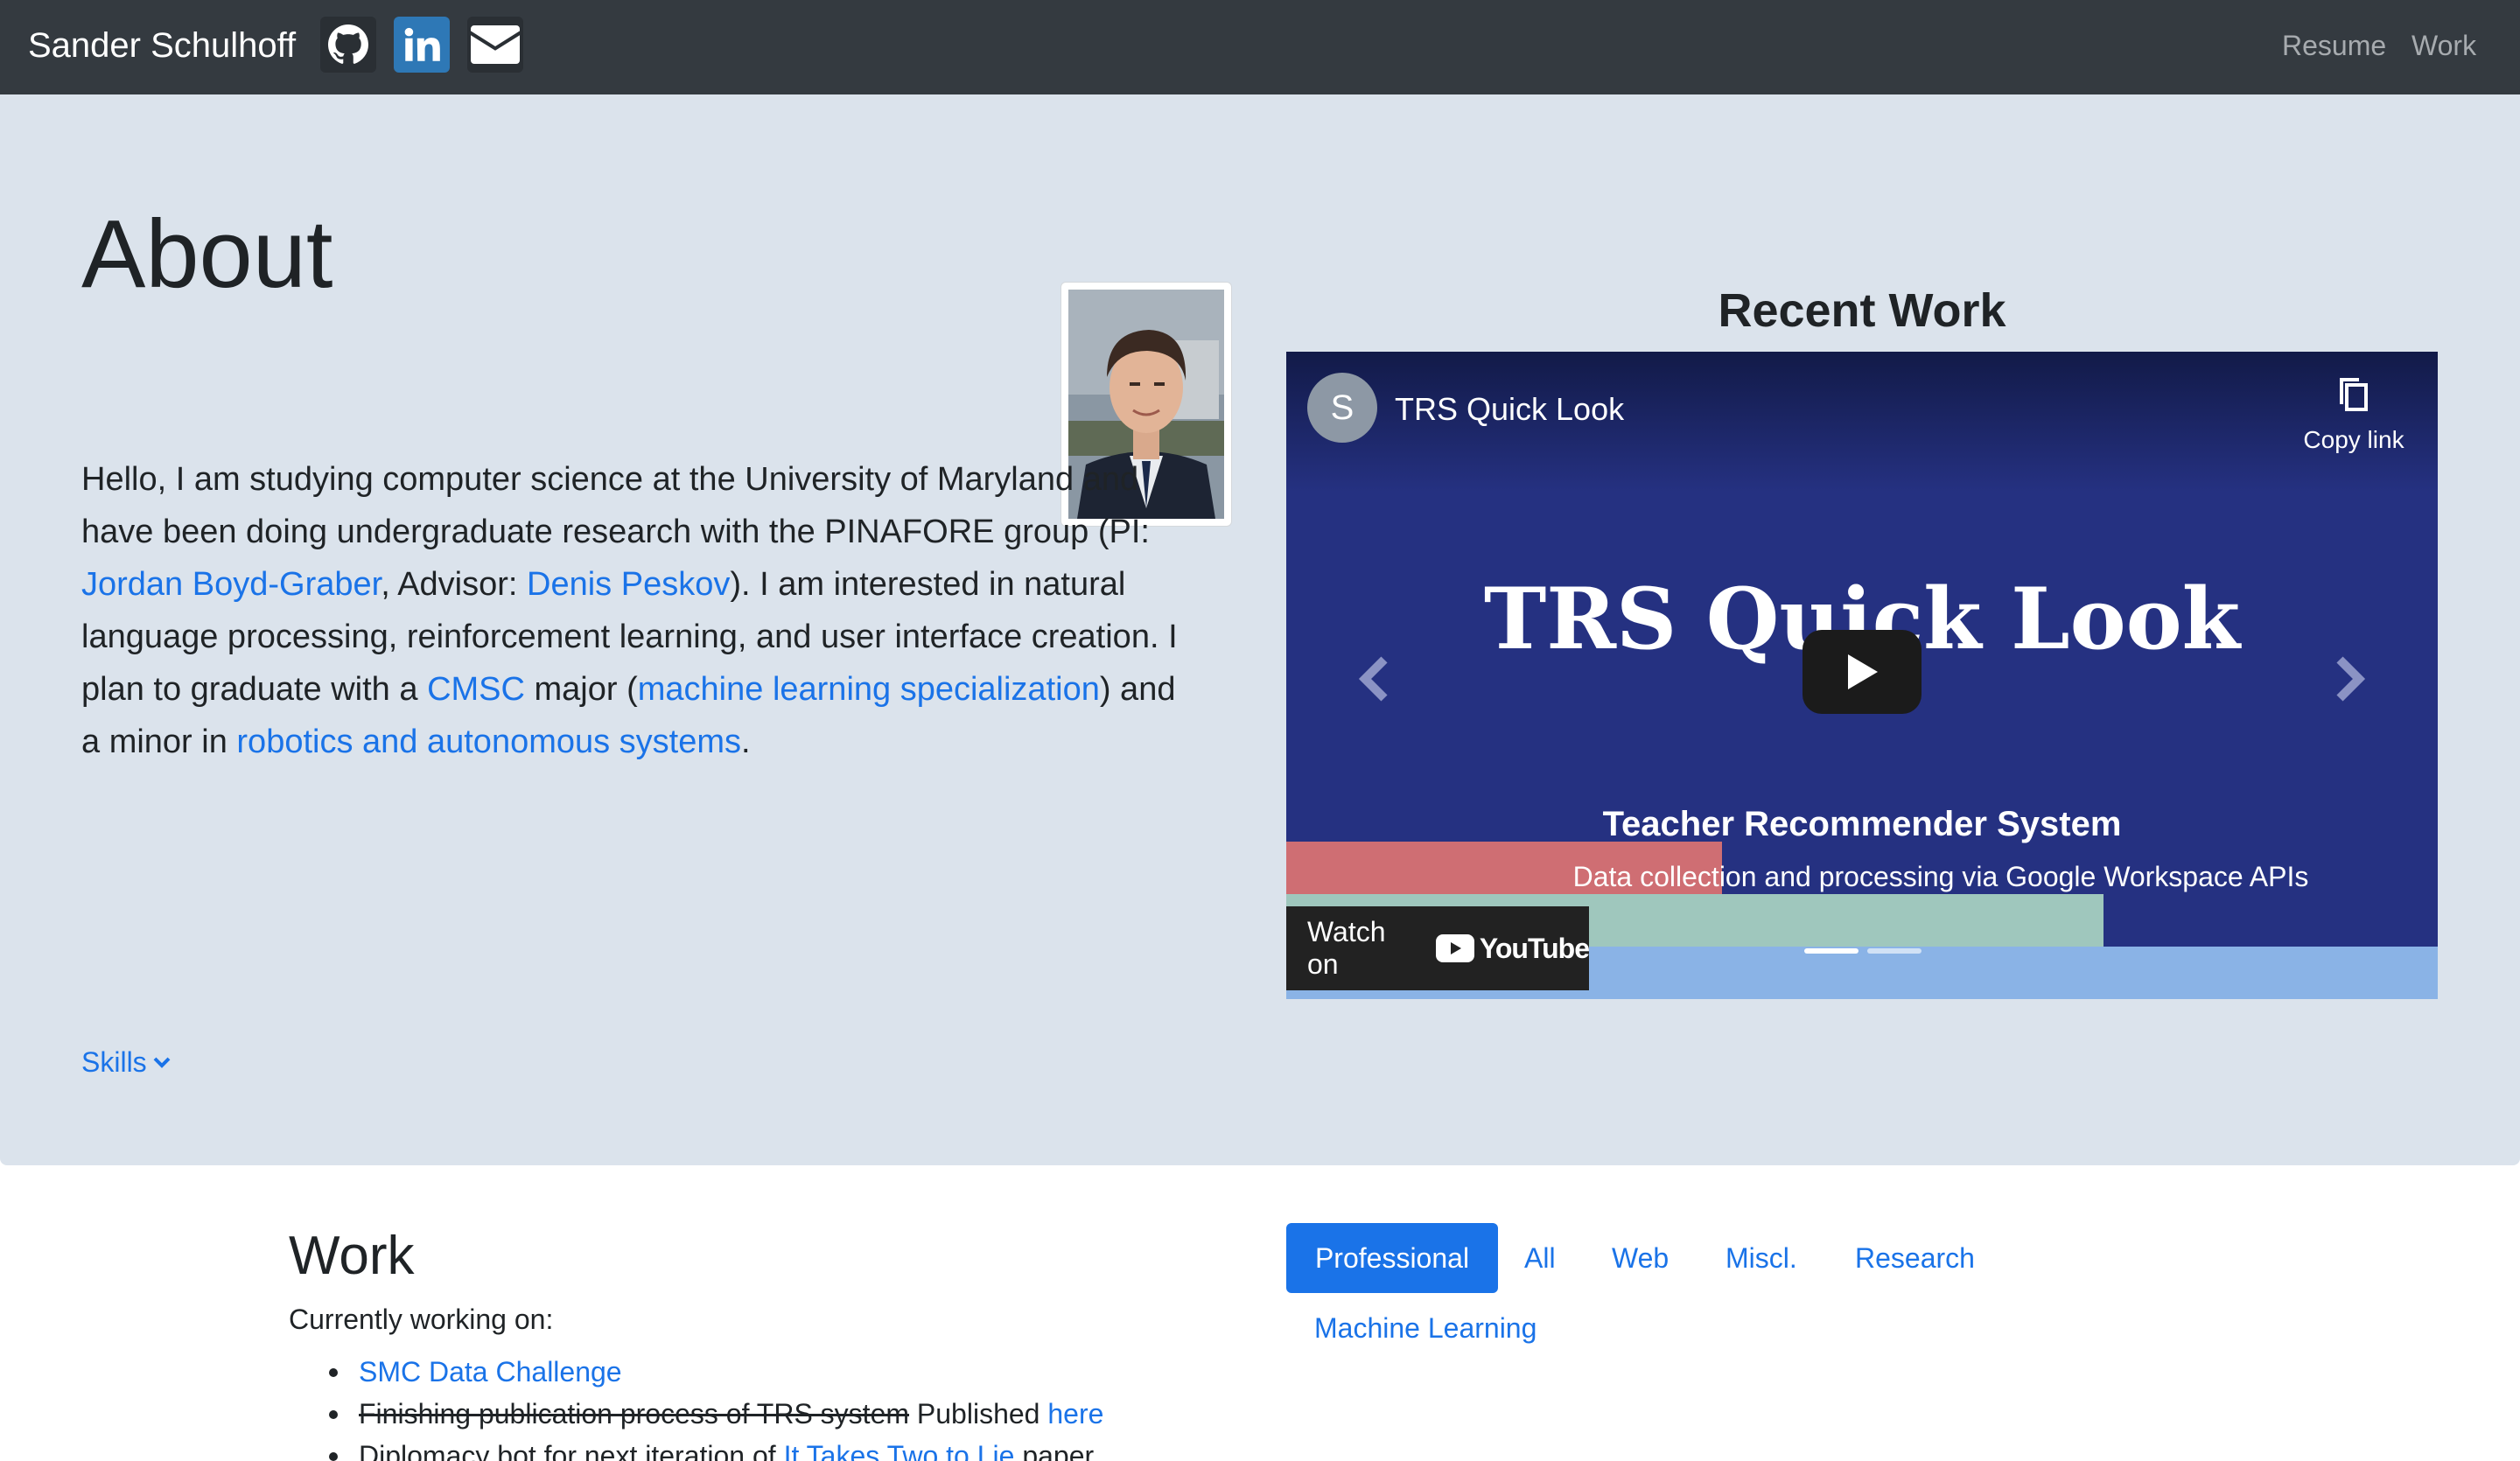  What do you see at coordinates (1392, 1258) in the screenshot?
I see `filter-professional: Professional` at bounding box center [1392, 1258].